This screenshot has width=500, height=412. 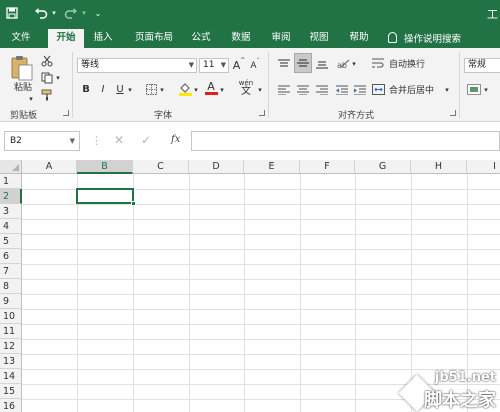 I want to click on underline-dropdown-icon: ▾, so click(x=130, y=89).